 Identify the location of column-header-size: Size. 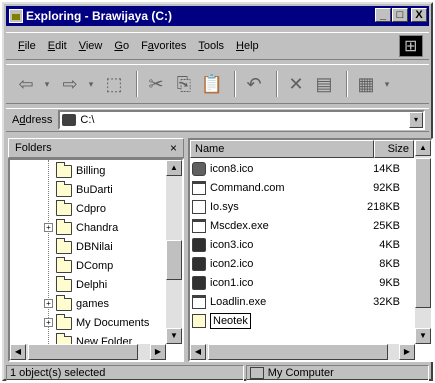
(394, 149).